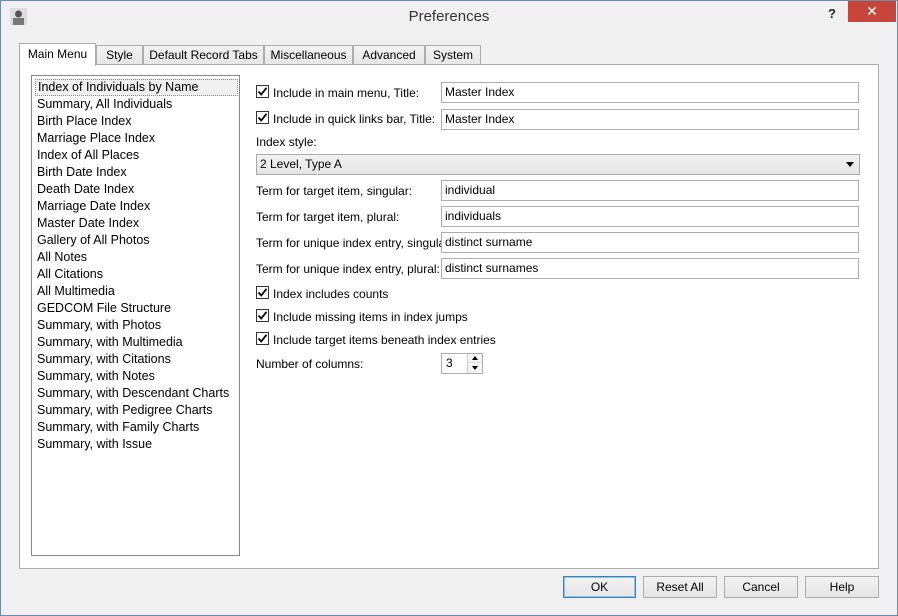 The image size is (898, 616). I want to click on list-item: Summary, with Pedigree Charts, so click(136, 410).